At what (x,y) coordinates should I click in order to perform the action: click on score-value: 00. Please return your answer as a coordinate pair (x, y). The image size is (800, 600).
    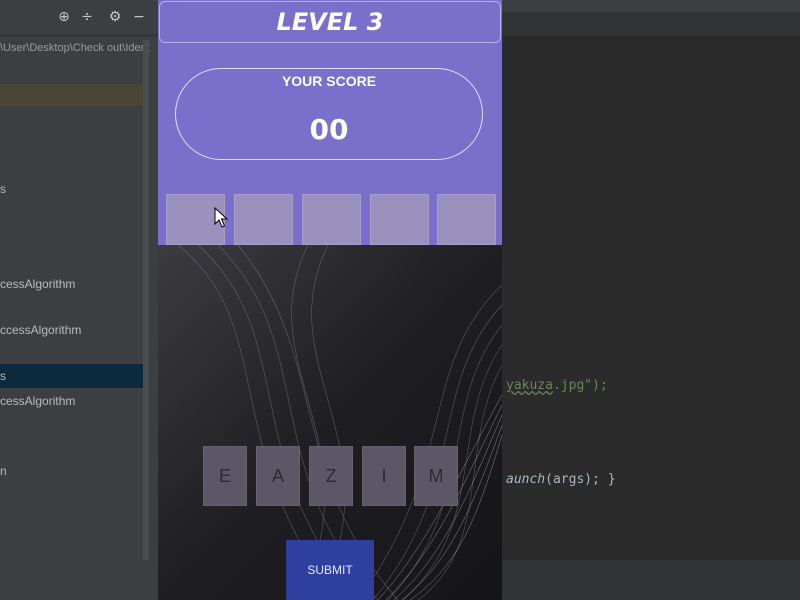
    Looking at the image, I should click on (329, 129).